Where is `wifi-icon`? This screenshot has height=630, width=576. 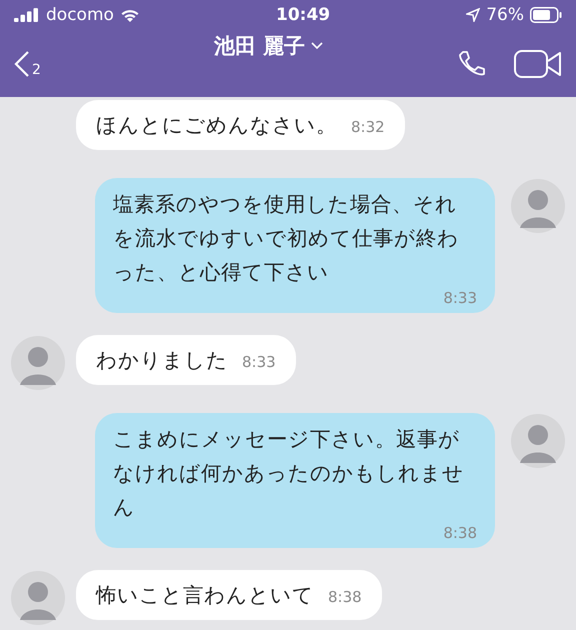 wifi-icon is located at coordinates (130, 15).